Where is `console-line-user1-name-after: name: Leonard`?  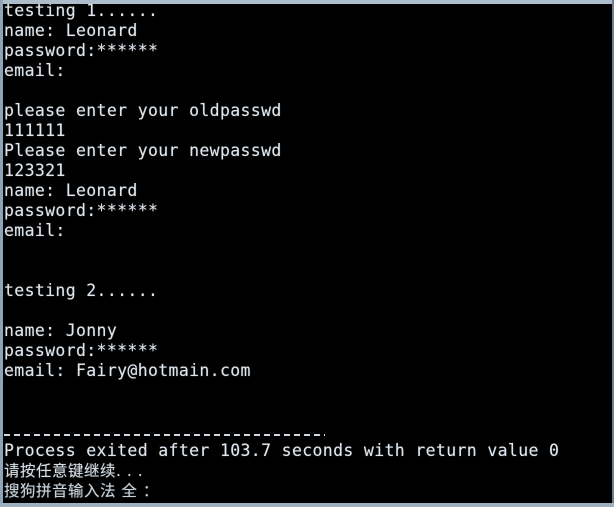 console-line-user1-name-after: name: Leonard is located at coordinates (71, 190).